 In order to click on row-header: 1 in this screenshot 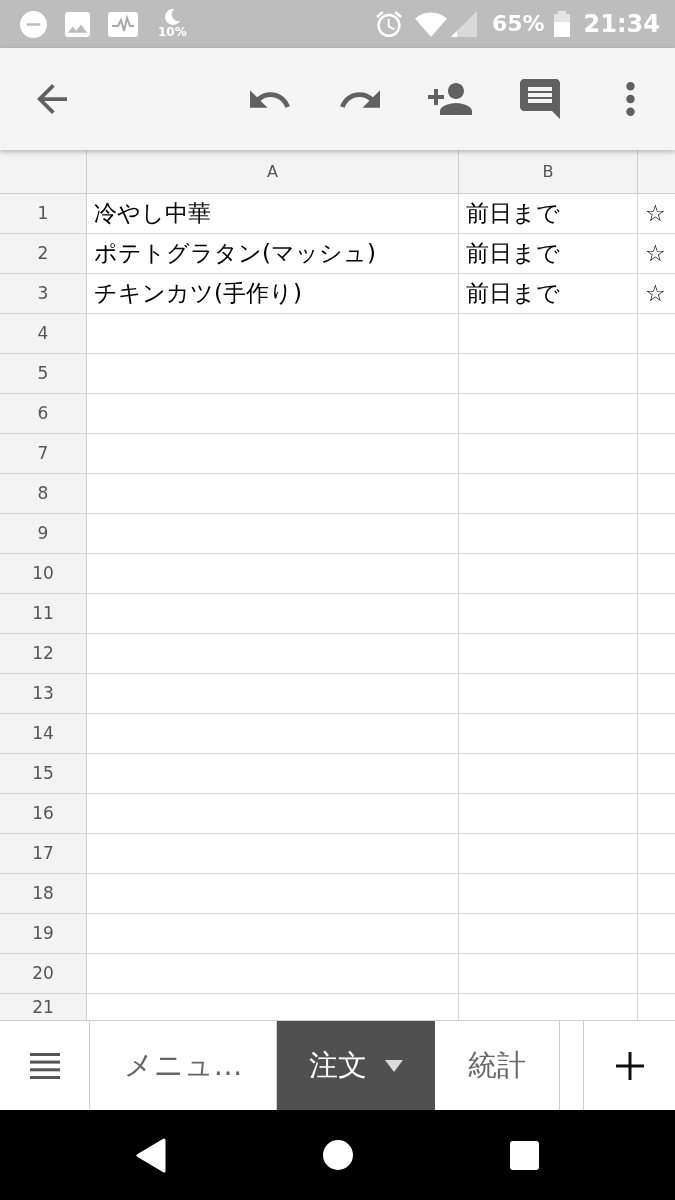, I will do `click(43, 213)`.